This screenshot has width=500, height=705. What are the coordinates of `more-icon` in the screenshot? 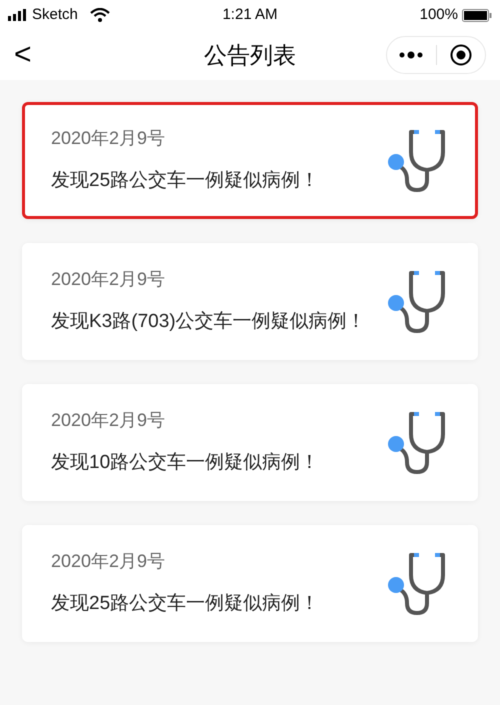 It's located at (411, 55).